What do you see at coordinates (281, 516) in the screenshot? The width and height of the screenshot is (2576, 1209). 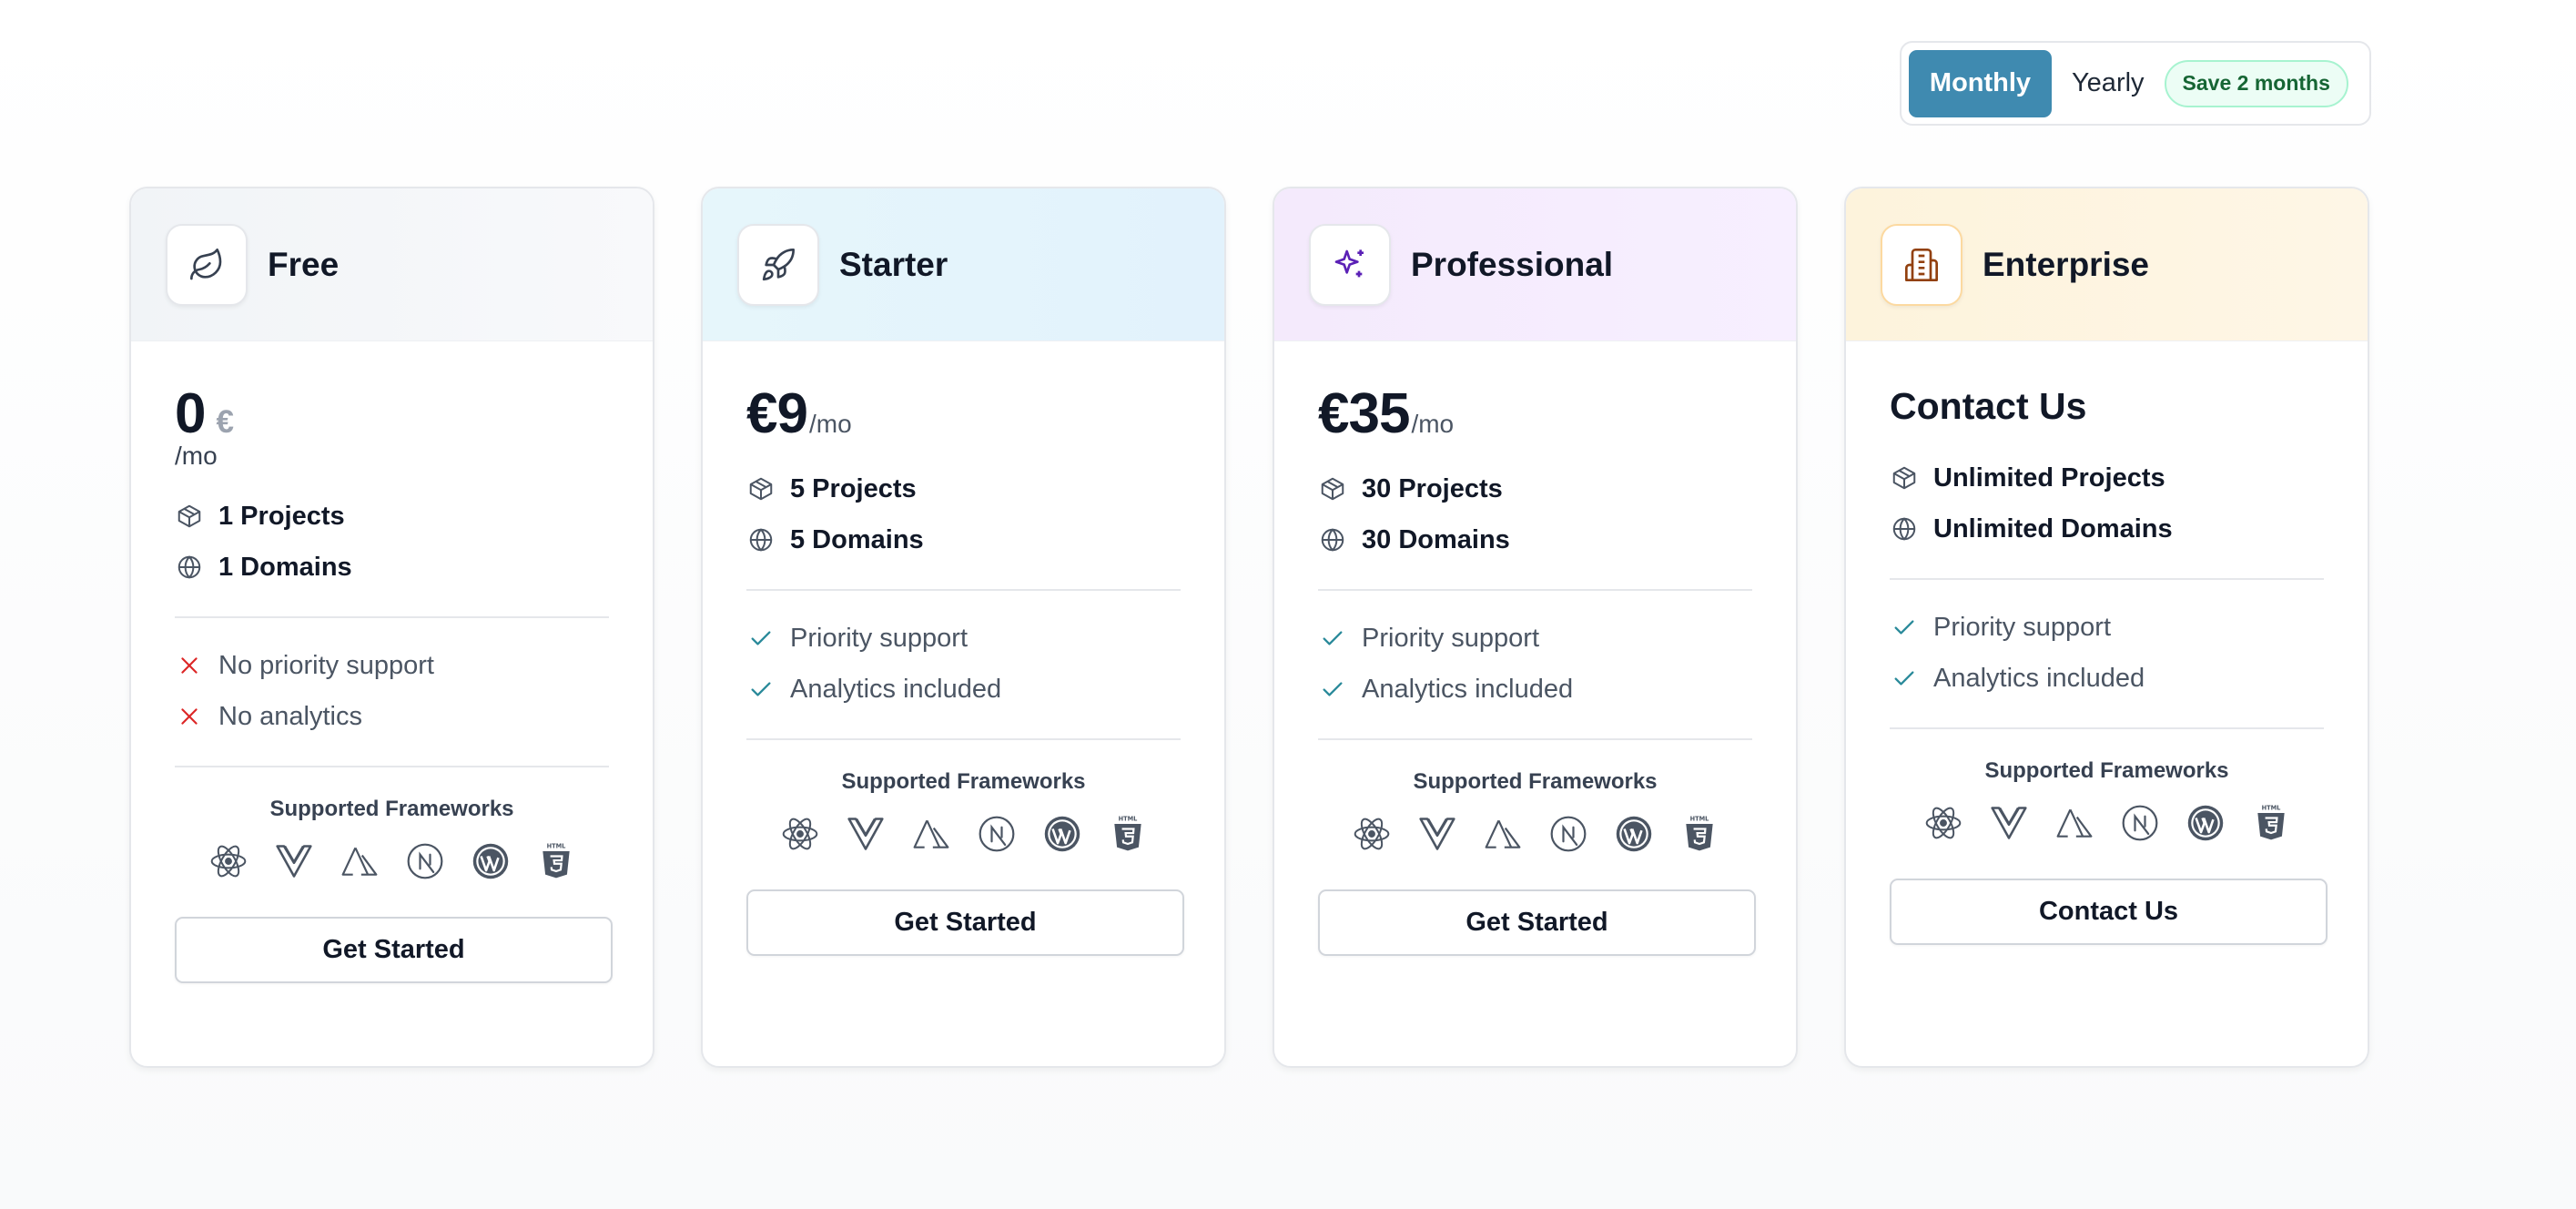 I see `projects-label: 1 Projects` at bounding box center [281, 516].